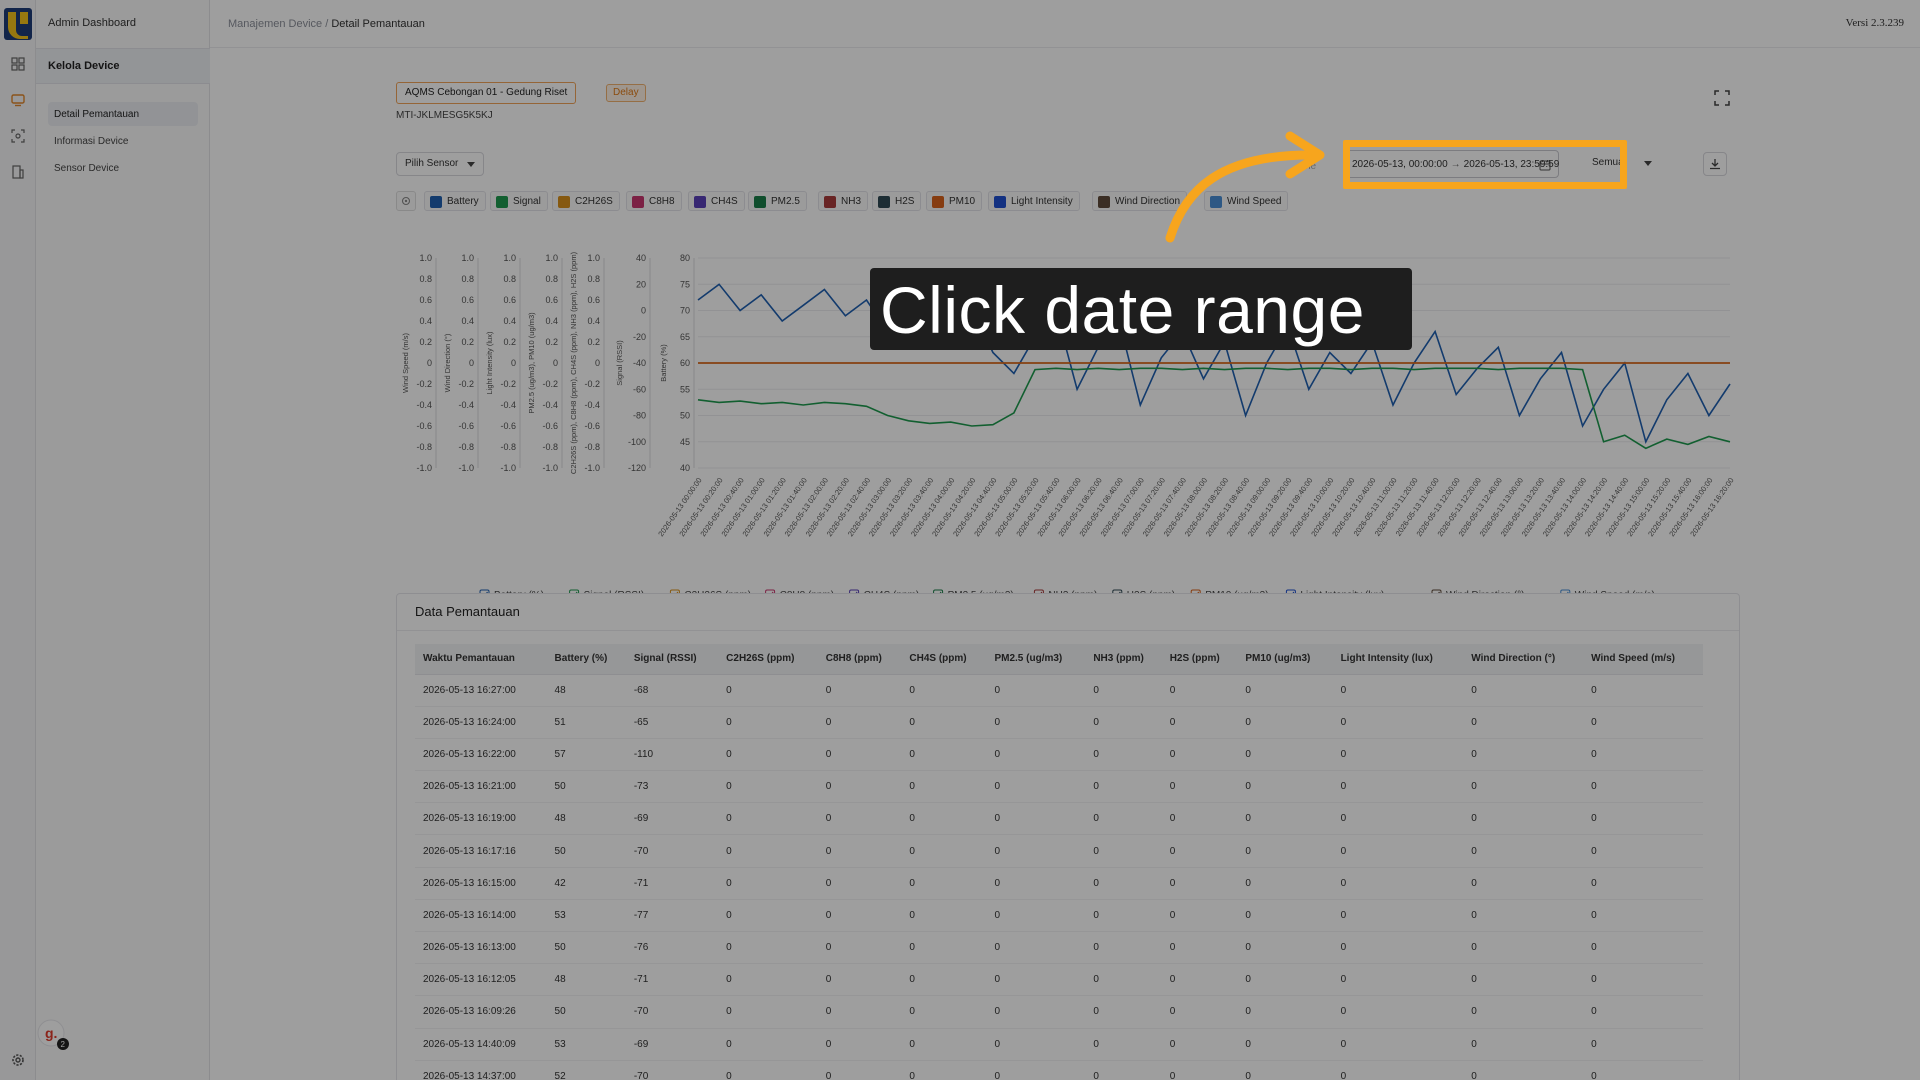 The width and height of the screenshot is (1920, 1080). What do you see at coordinates (440, 164) in the screenshot?
I see `sensor-select: Pilih Sensor` at bounding box center [440, 164].